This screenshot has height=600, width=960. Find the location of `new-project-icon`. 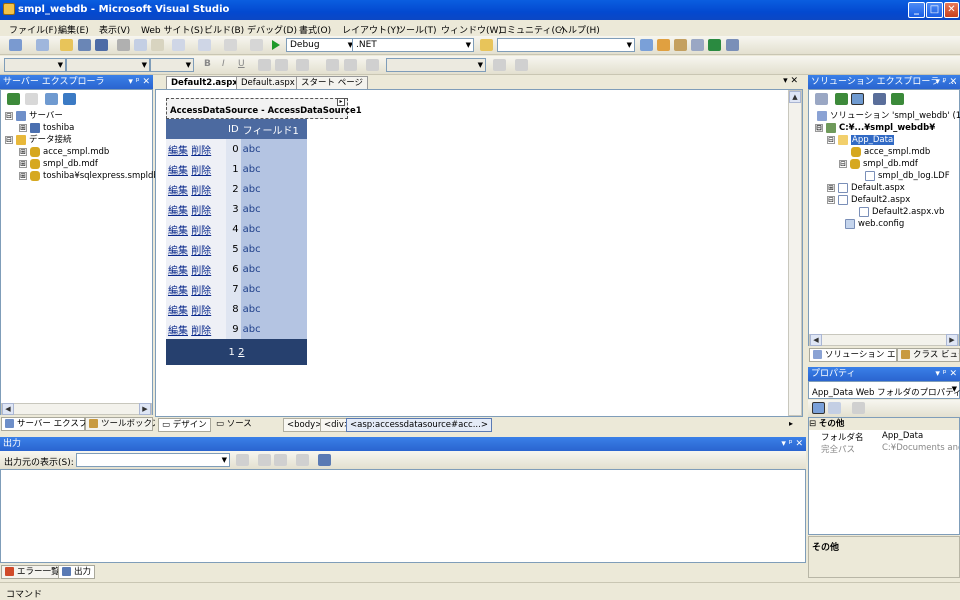

new-project-icon is located at coordinates (15, 45).